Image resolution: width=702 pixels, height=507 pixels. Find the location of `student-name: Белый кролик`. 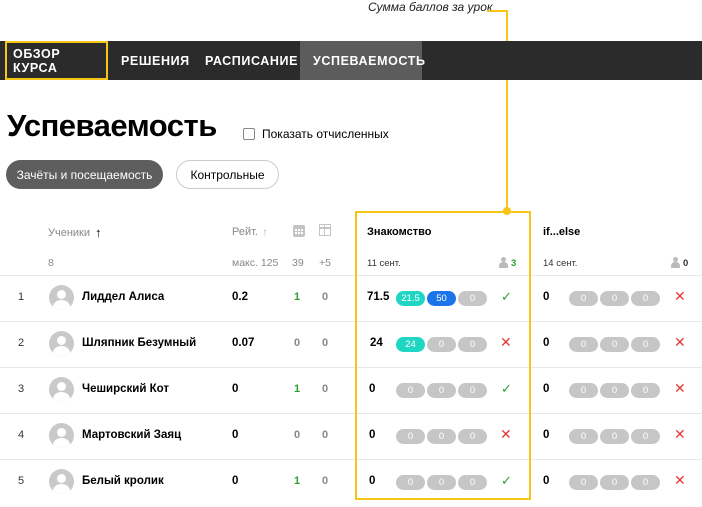

student-name: Белый кролик is located at coordinates (123, 481).